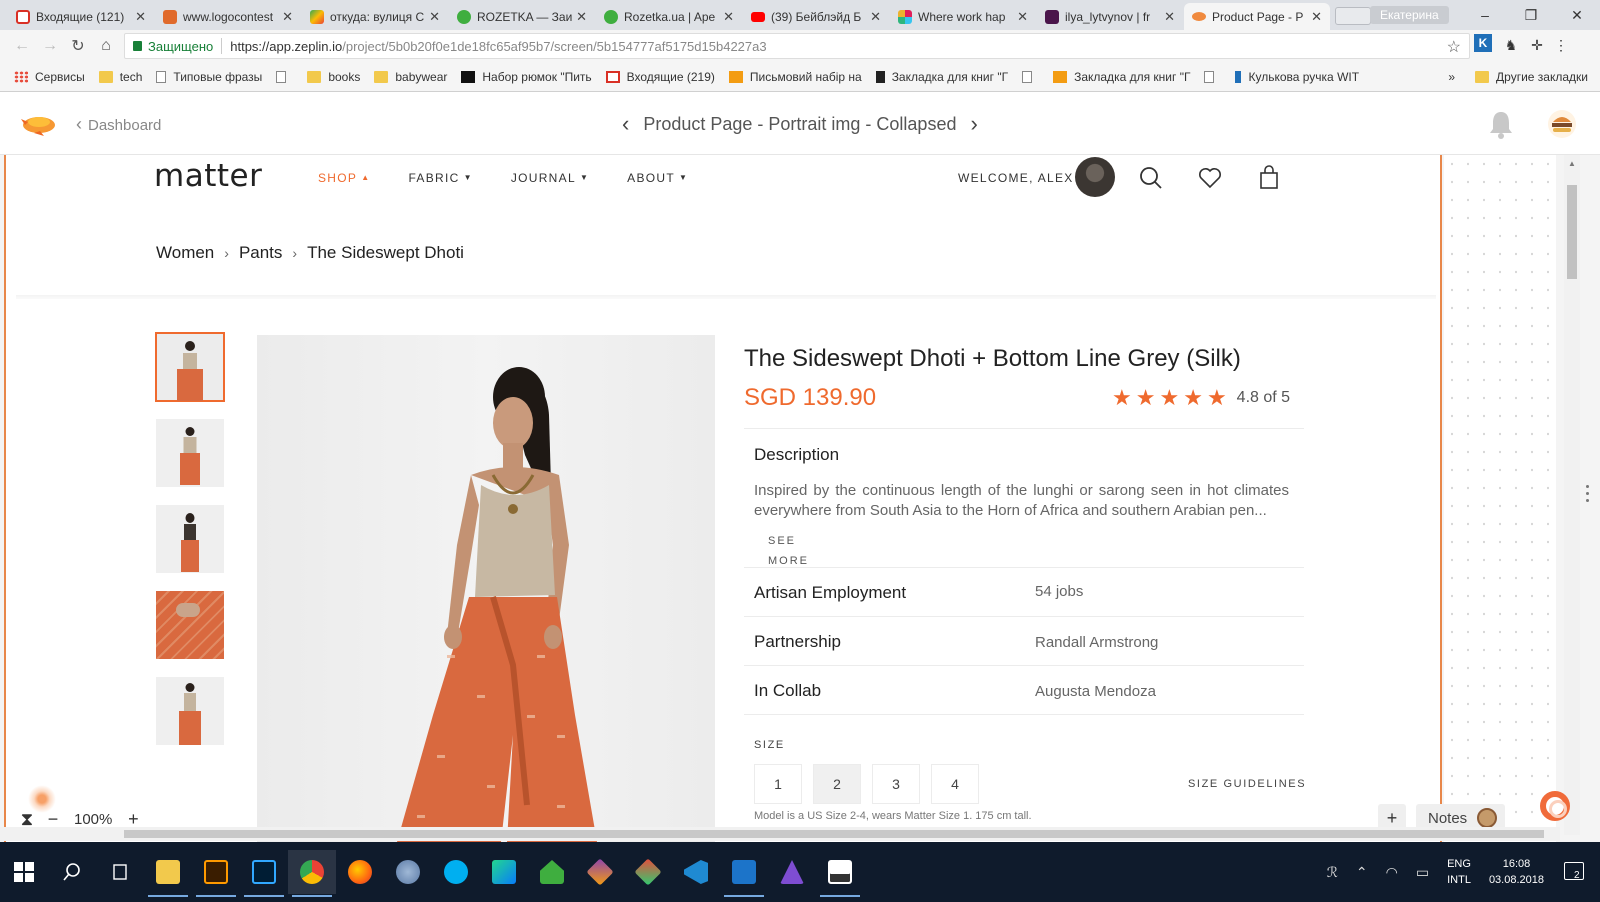 The height and width of the screenshot is (902, 1600). Describe the element at coordinates (49, 77) in the screenshot. I see `bookmark-apps: Сервисы` at that location.